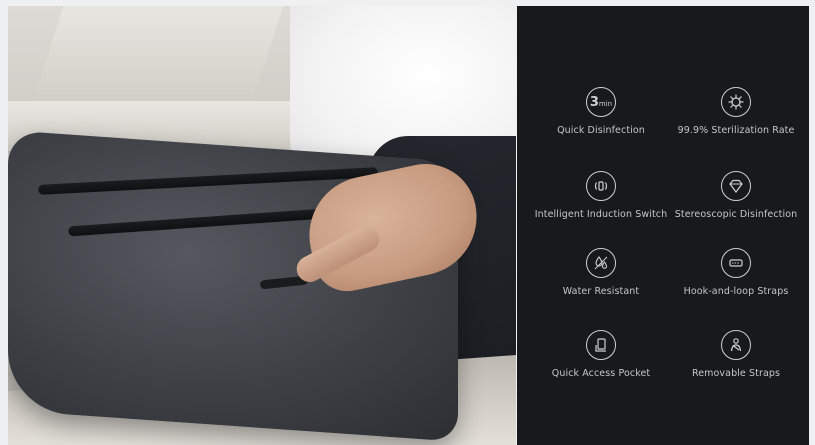 This screenshot has height=445, width=815. What do you see at coordinates (605, 104) in the screenshot?
I see `icon-unit: min` at bounding box center [605, 104].